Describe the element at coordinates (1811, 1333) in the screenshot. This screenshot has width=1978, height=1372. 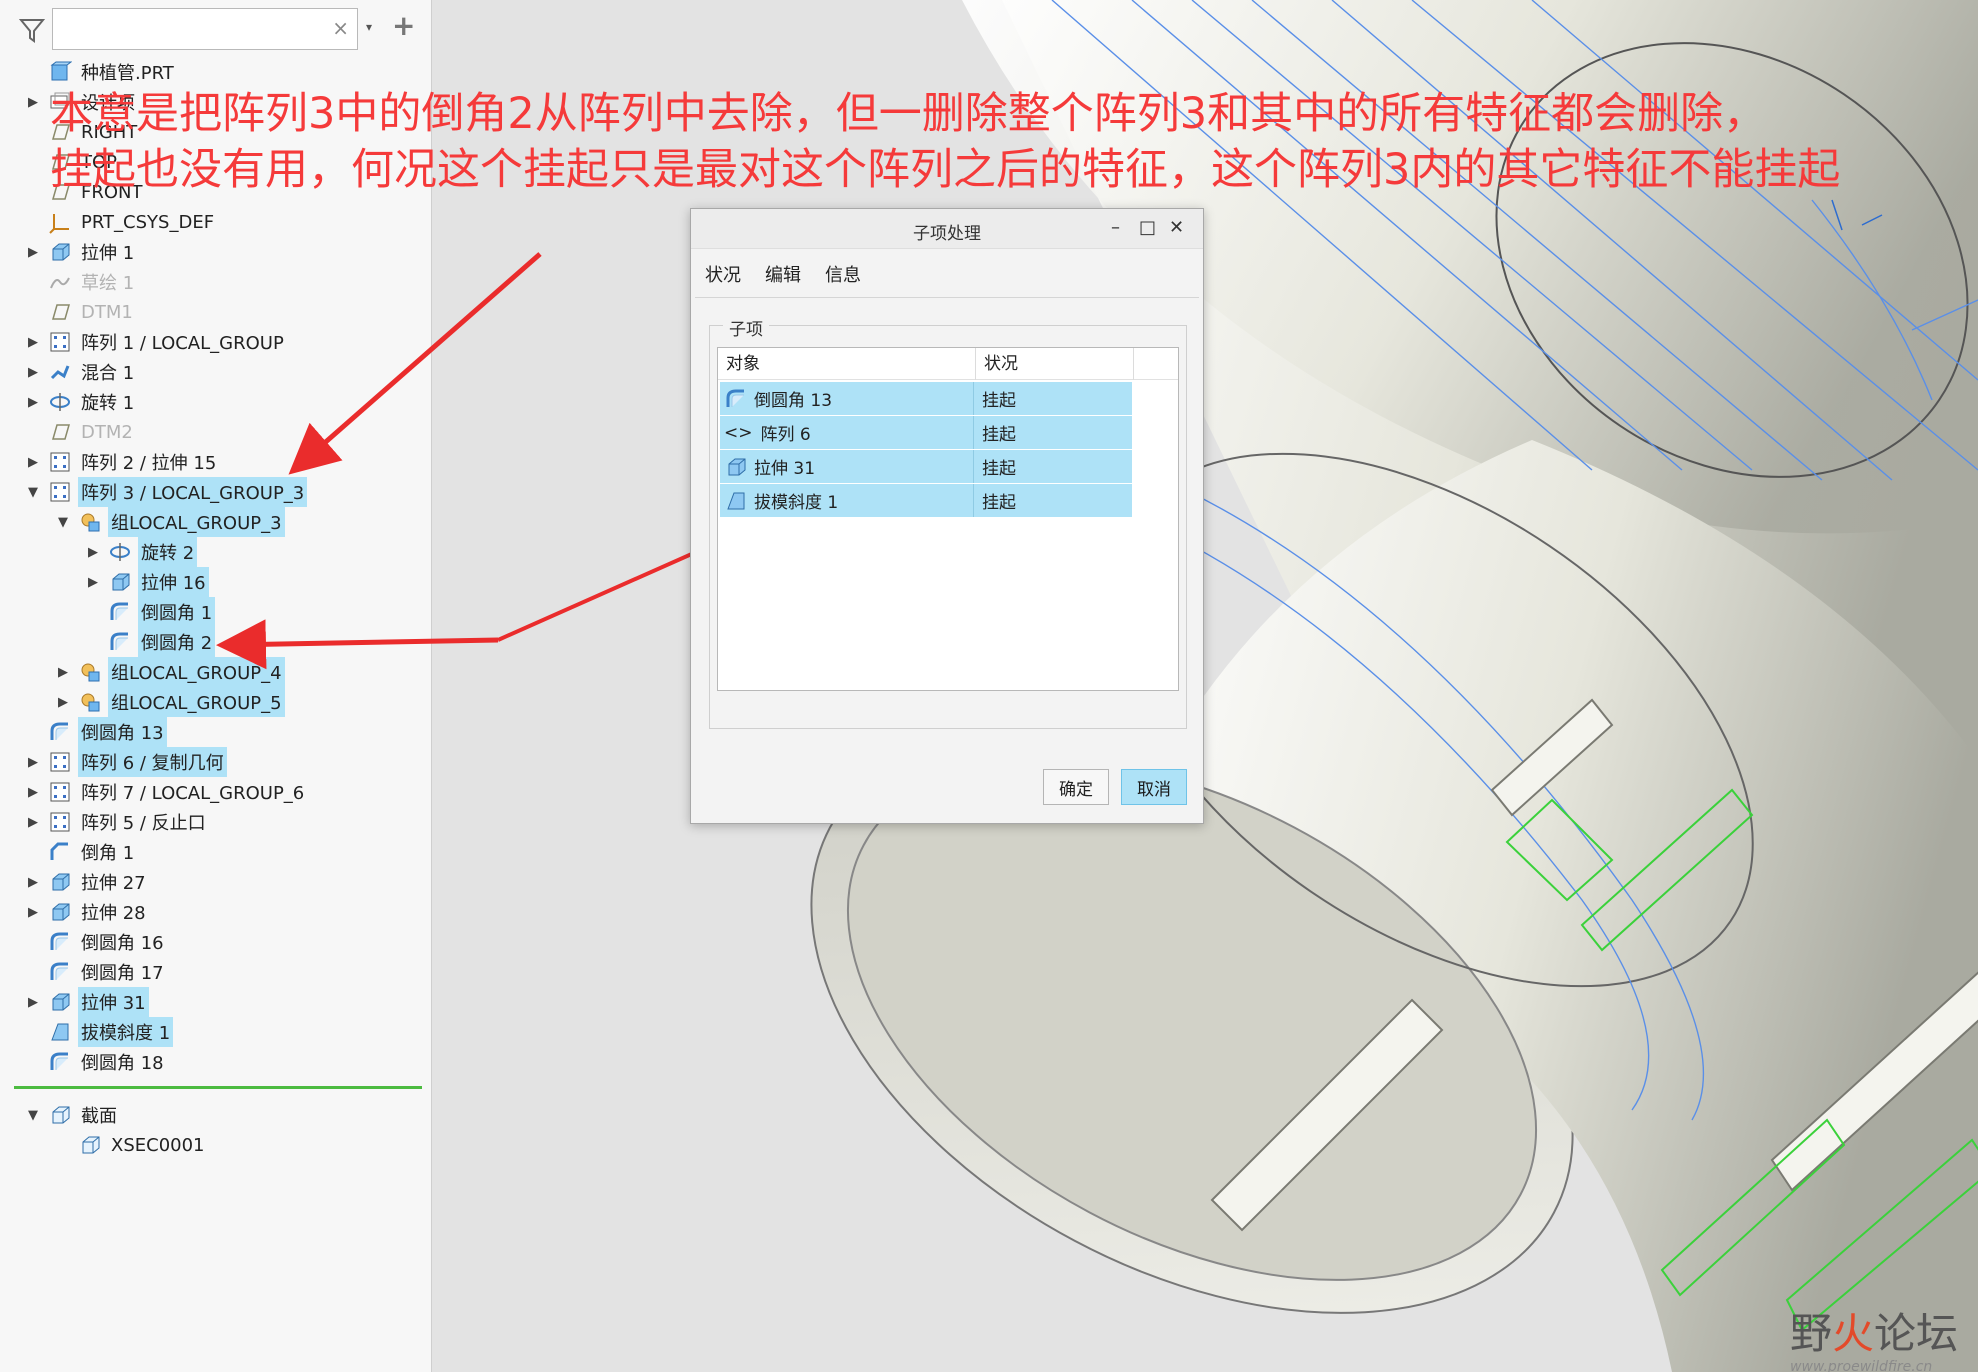
I see `watermark-char-1: 野` at that location.